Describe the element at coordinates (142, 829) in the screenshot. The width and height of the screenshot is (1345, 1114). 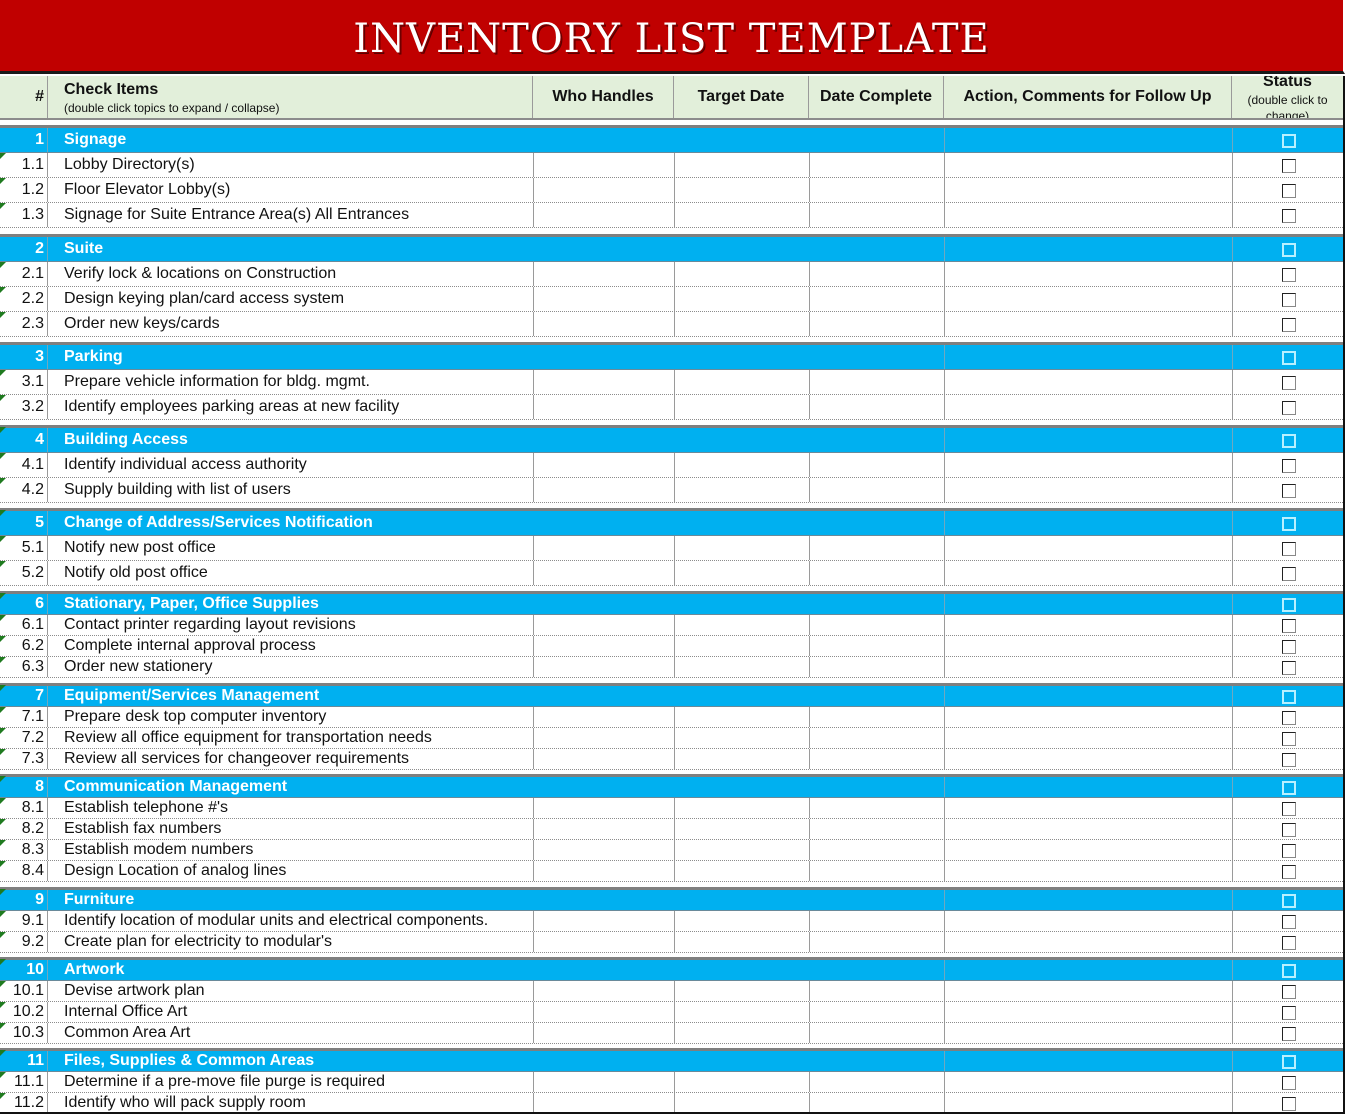
I see `item-text: Establish fax numbers` at that location.